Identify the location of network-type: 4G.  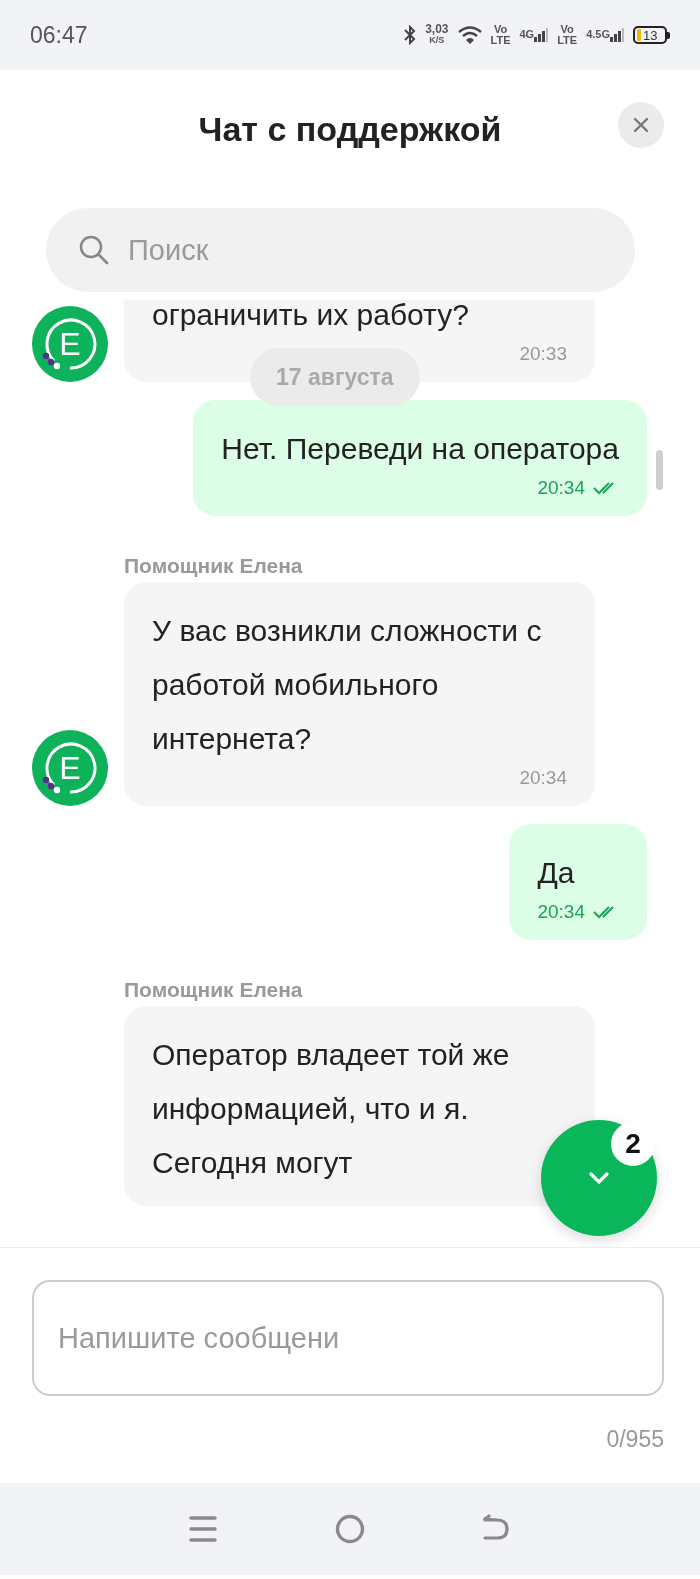
(527, 34).